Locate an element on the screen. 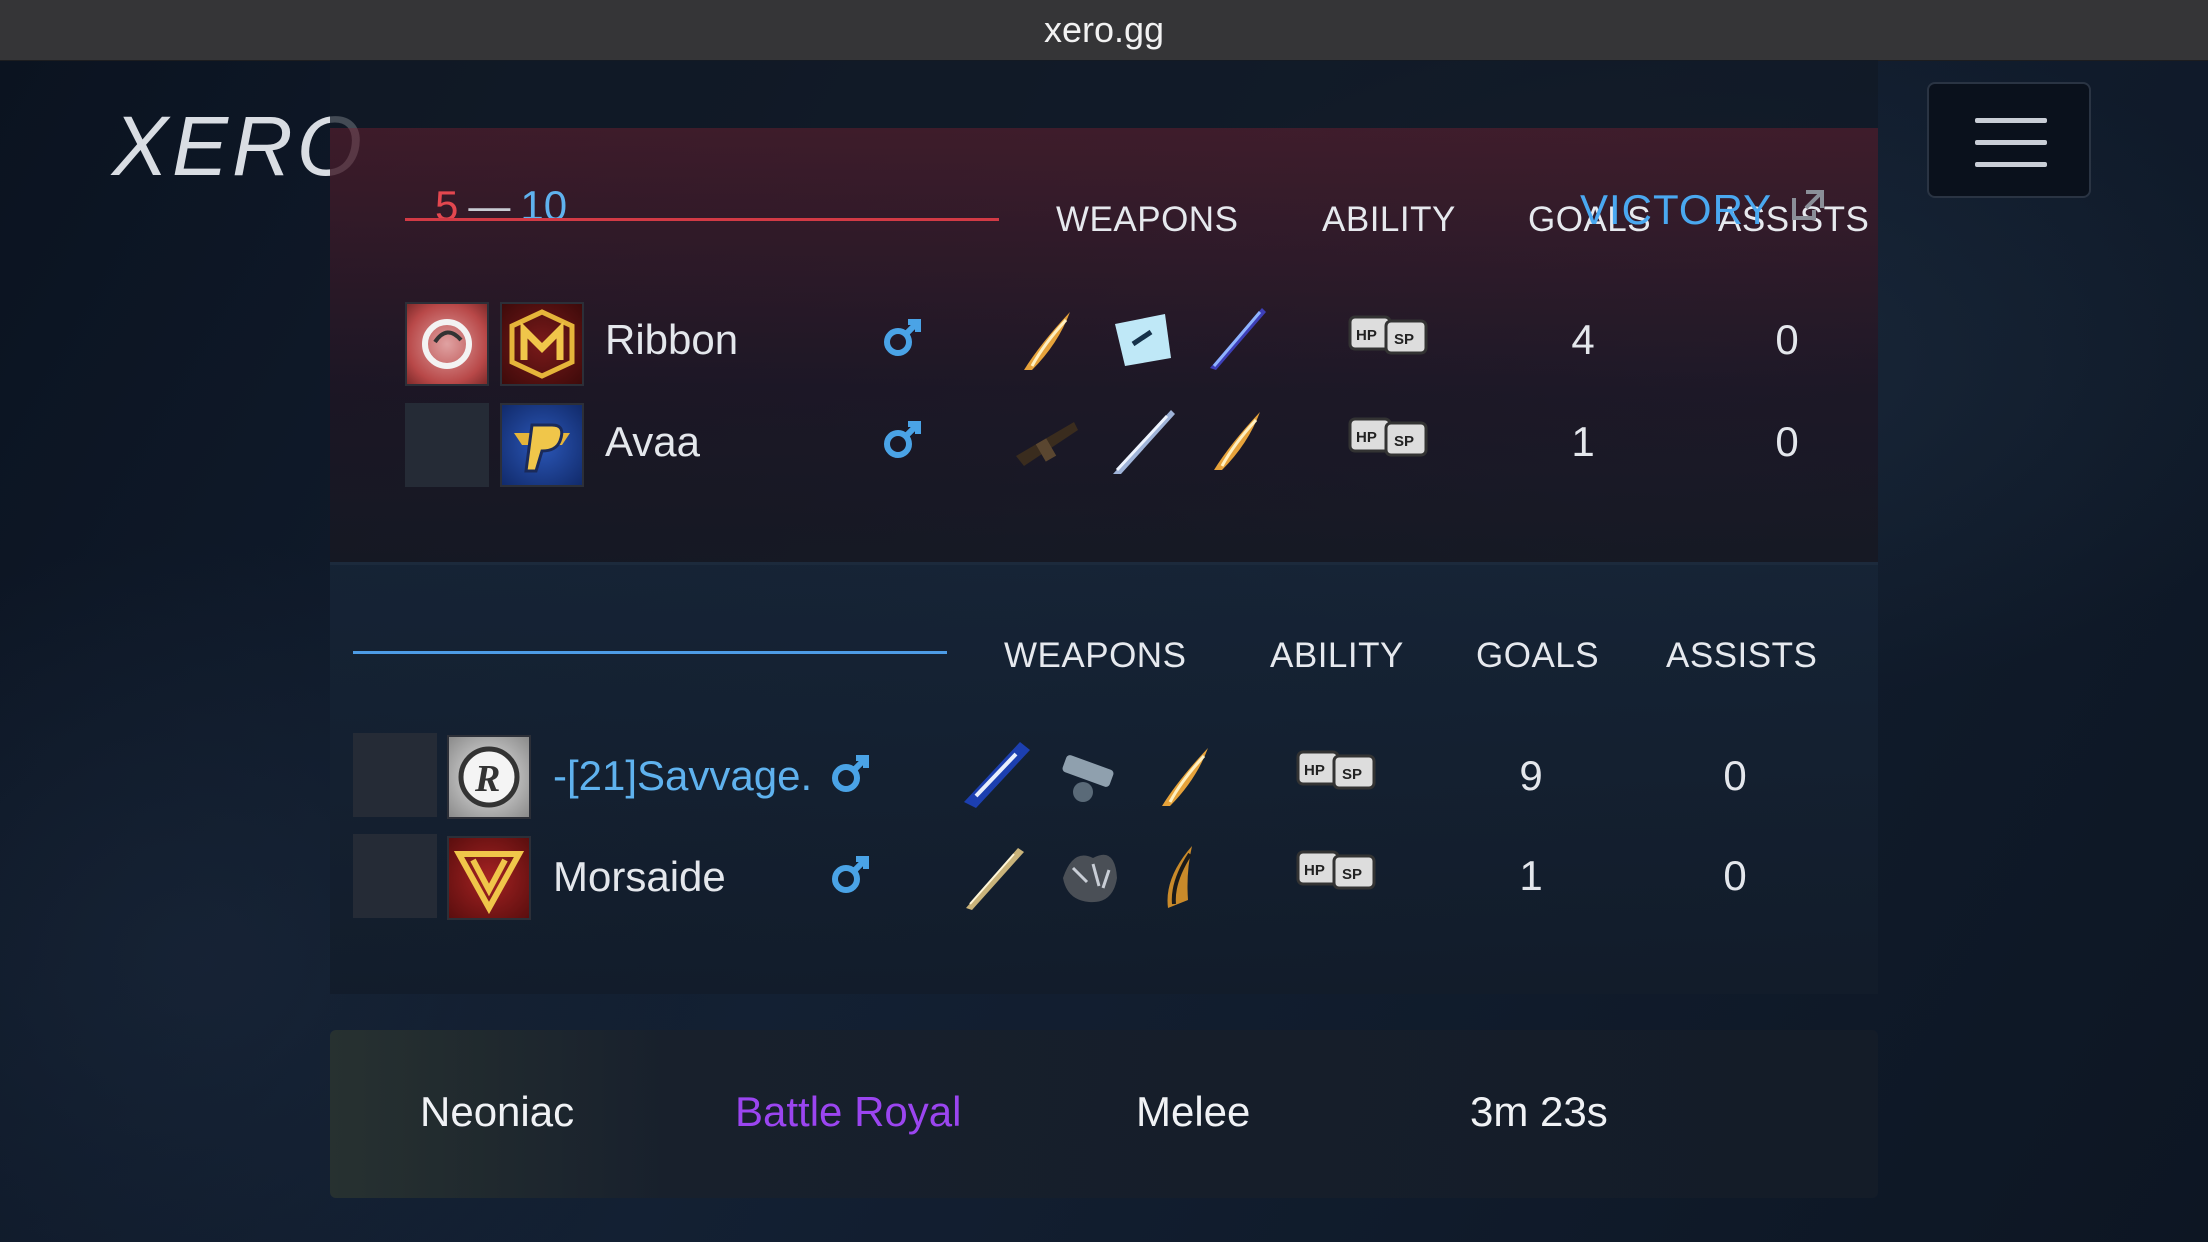  player-goals: 4 is located at coordinates (1583, 339).